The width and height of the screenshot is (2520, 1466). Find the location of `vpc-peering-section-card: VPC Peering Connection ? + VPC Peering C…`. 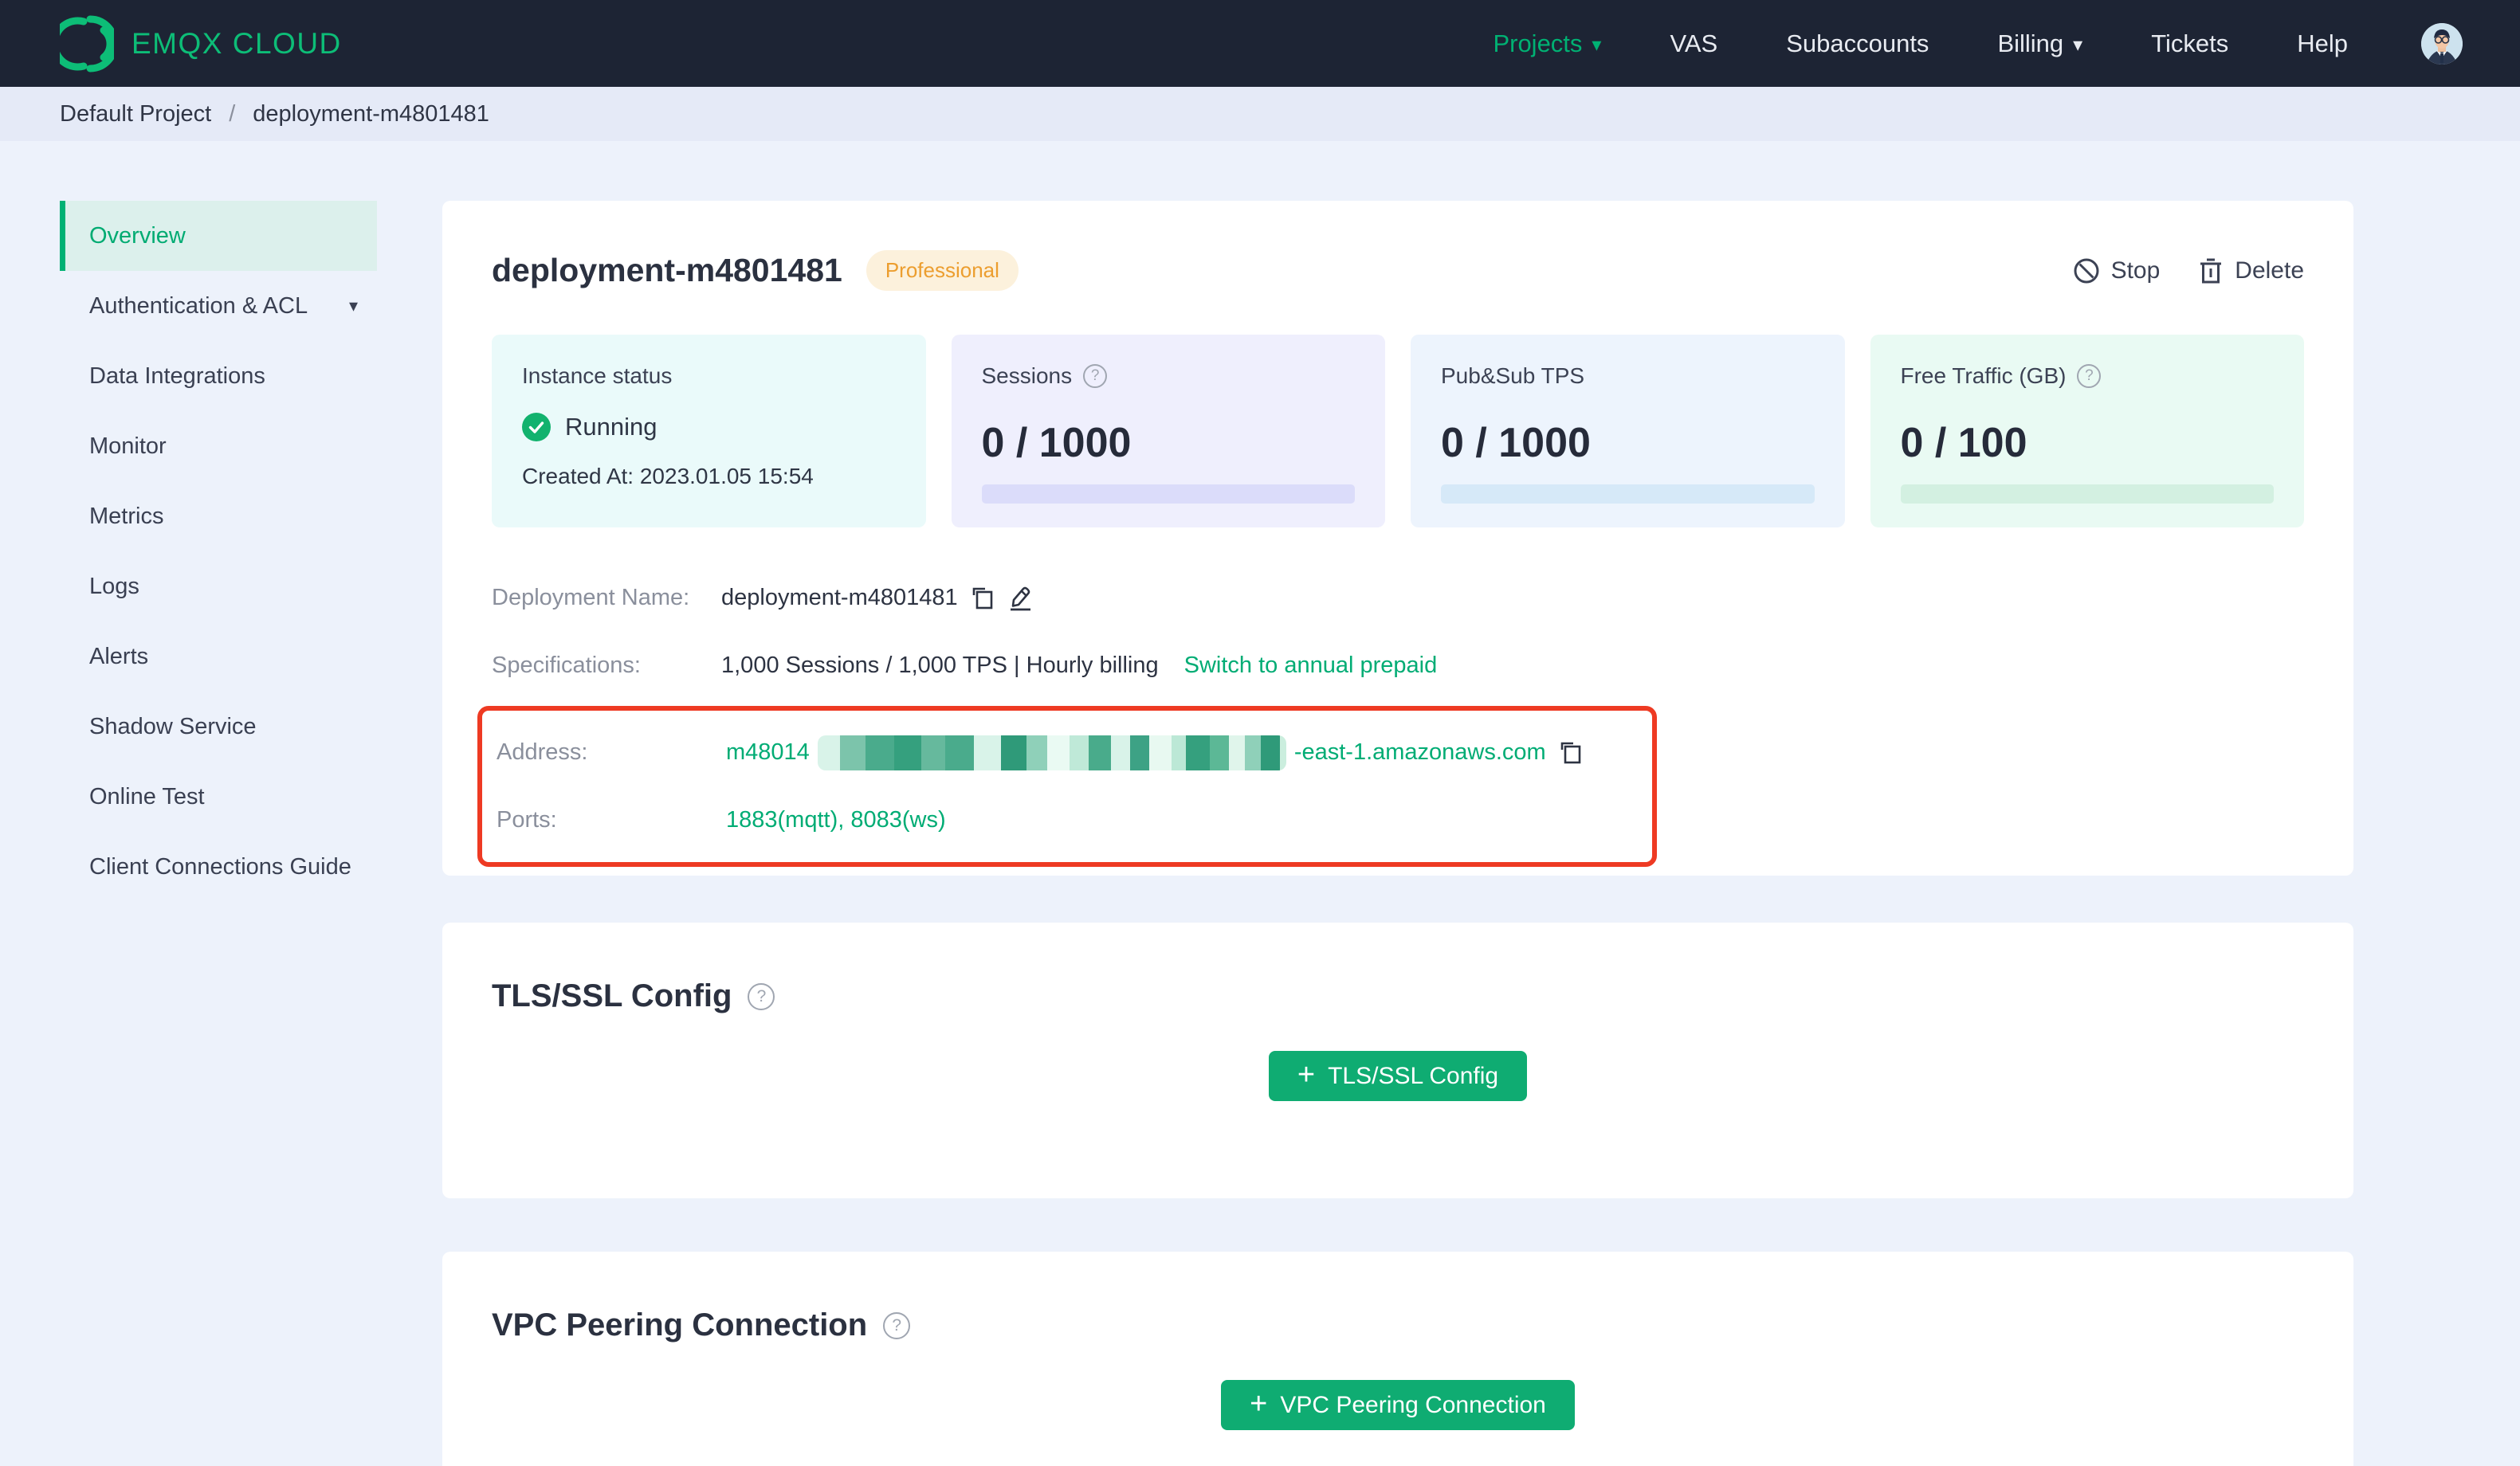

vpc-peering-section-card: VPC Peering Connection ? + VPC Peering C… is located at coordinates (1397, 1359).